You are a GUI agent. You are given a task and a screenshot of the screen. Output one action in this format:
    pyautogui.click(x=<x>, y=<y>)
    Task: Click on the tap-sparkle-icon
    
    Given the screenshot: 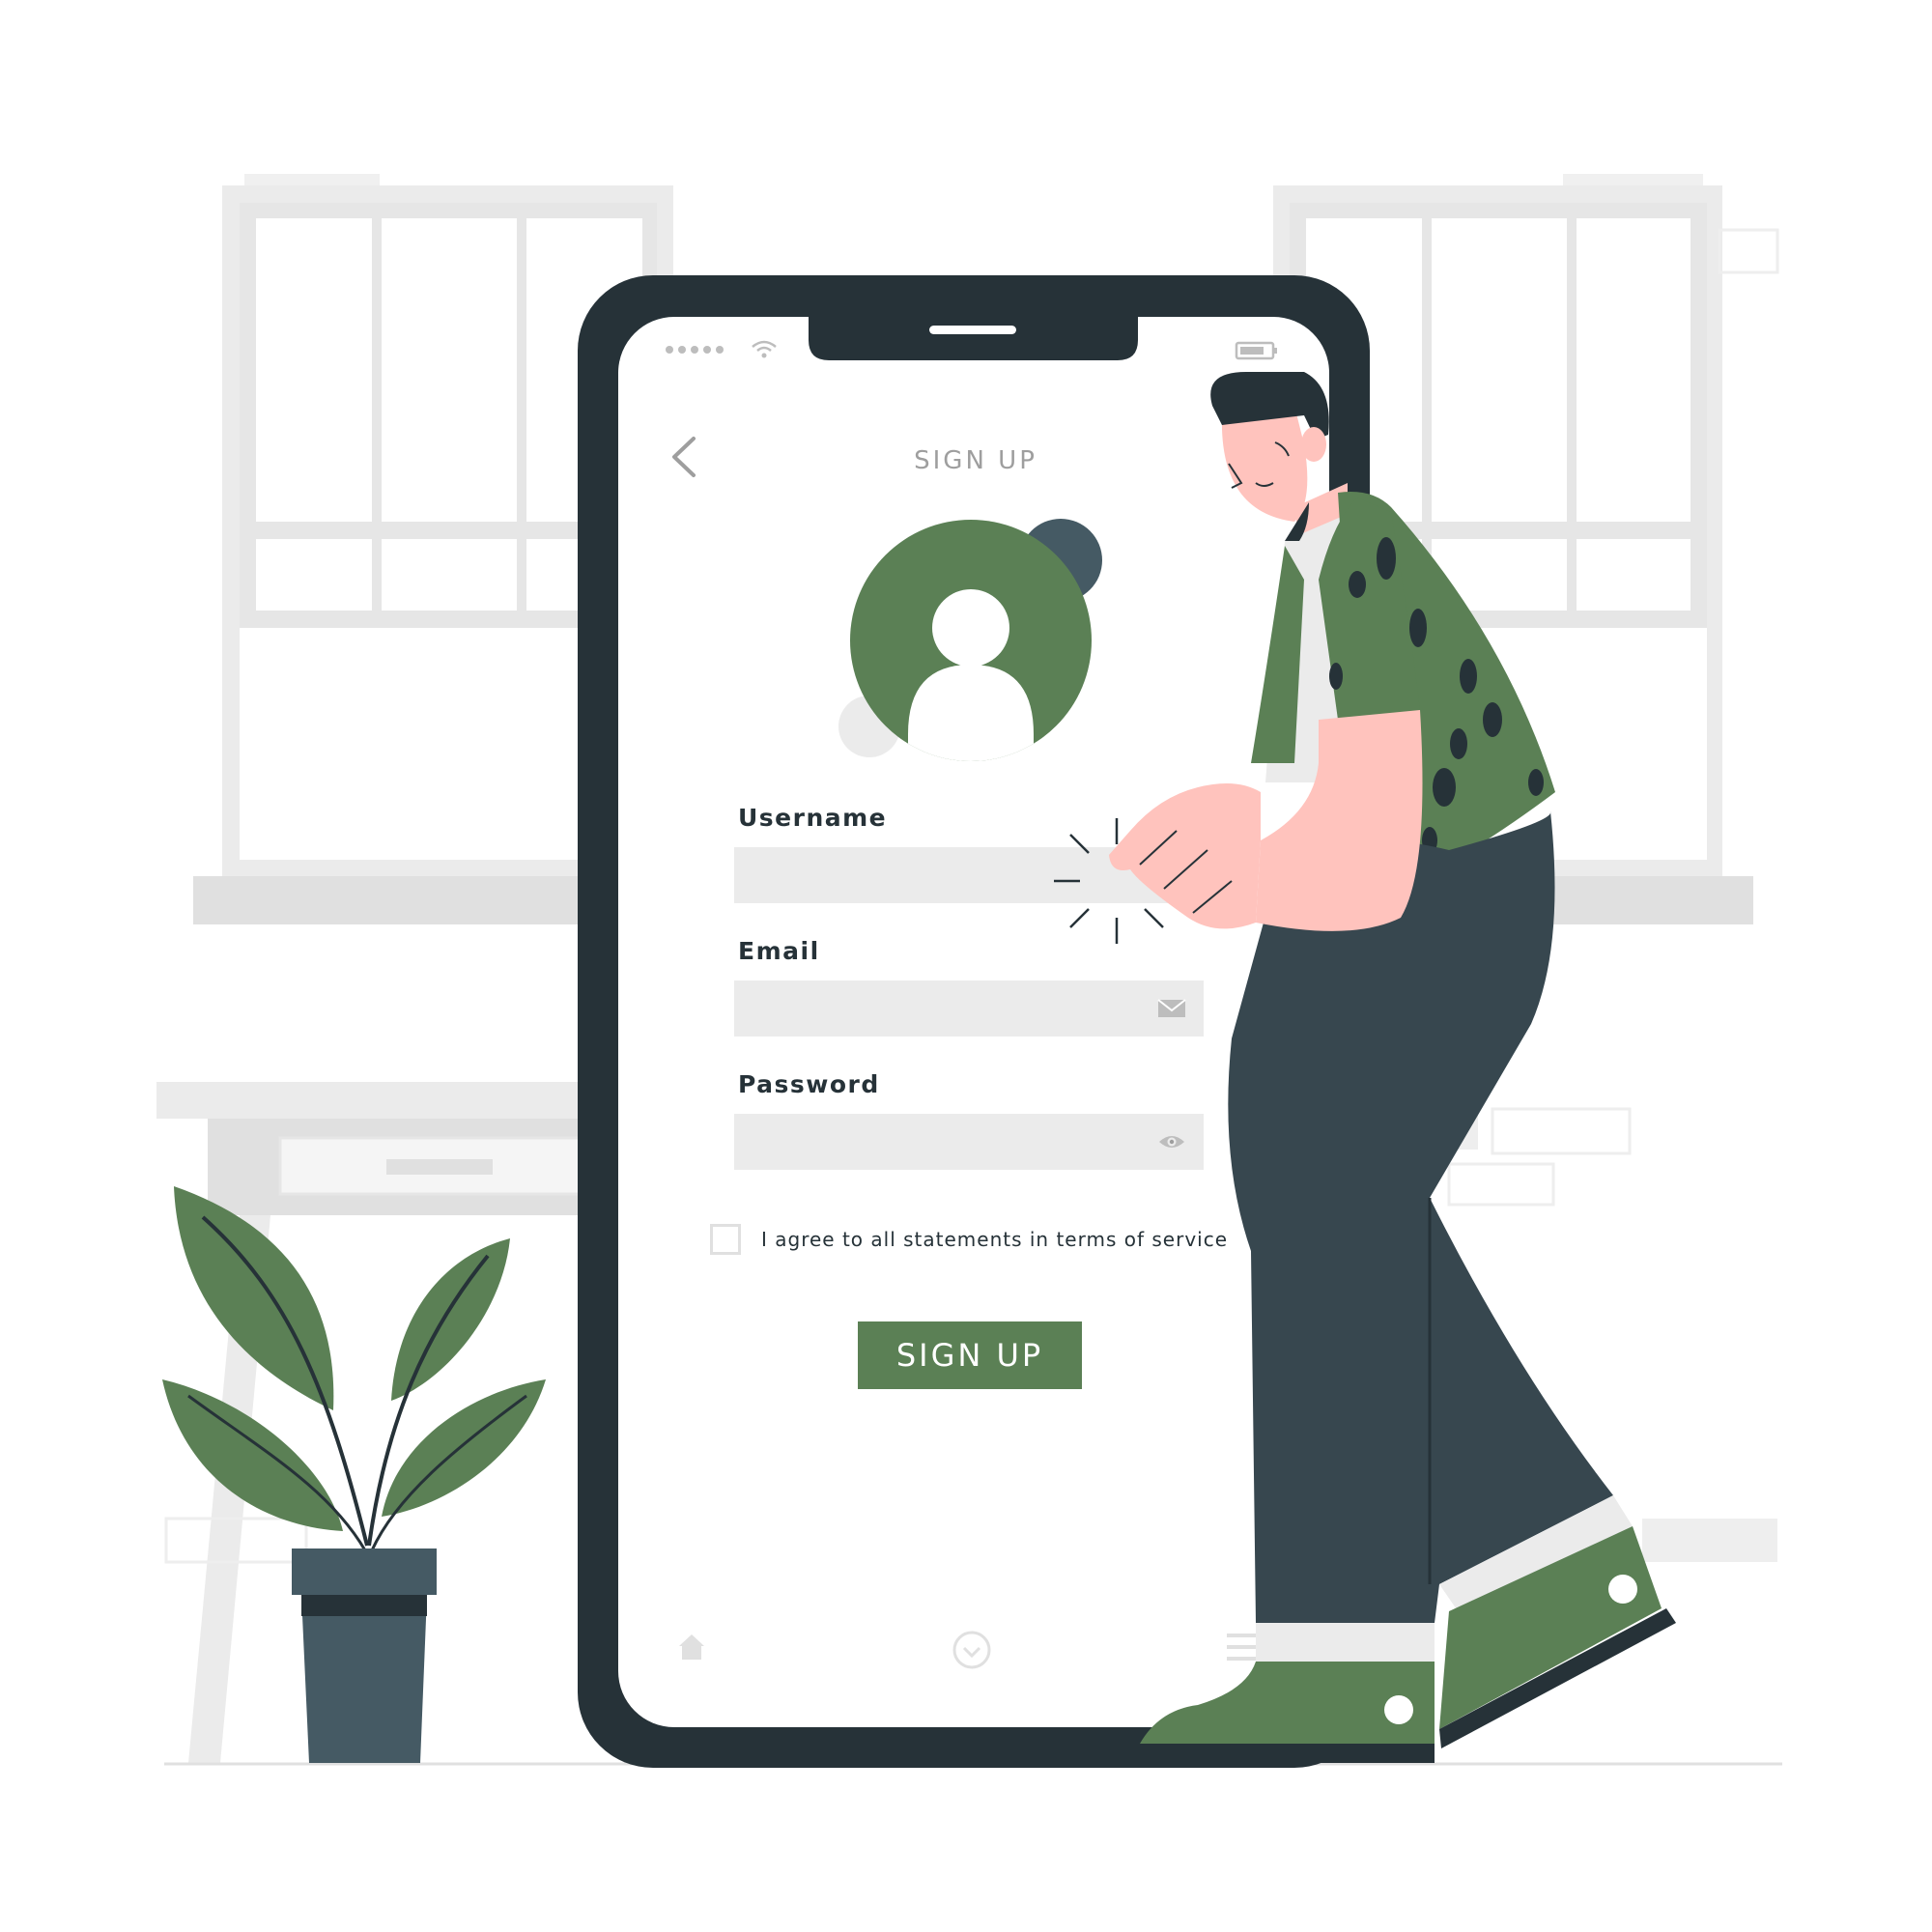 What is the action you would take?
    pyautogui.click(x=1109, y=881)
    